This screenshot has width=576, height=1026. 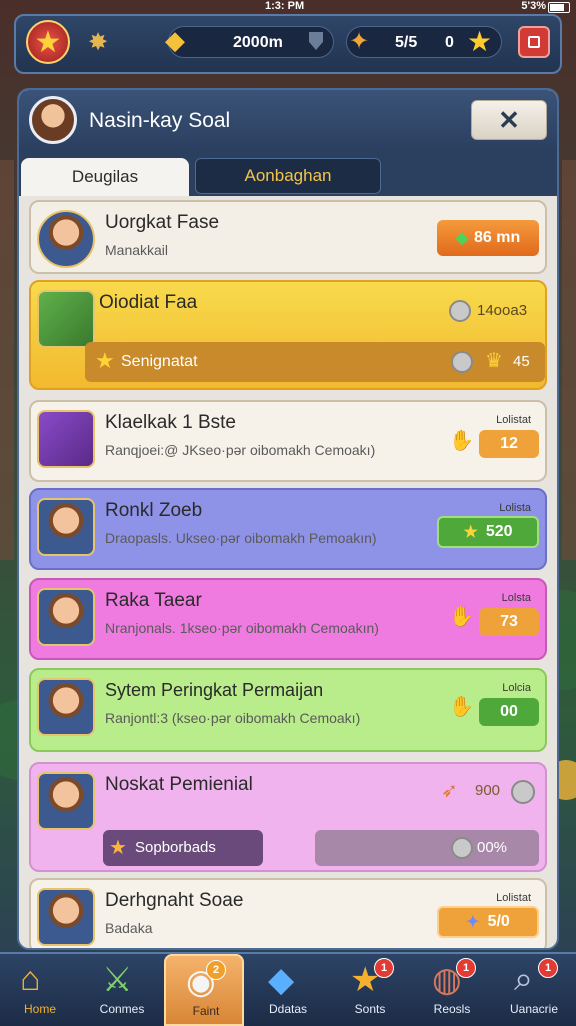 I want to click on row-subtitle: Draopasls. Ukseo·pər oibomakh Pemoakın), so click(x=241, y=538).